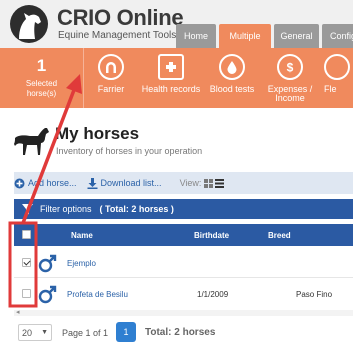 The image size is (353, 353). I want to click on chevron-down-icon: ▼, so click(44, 332).